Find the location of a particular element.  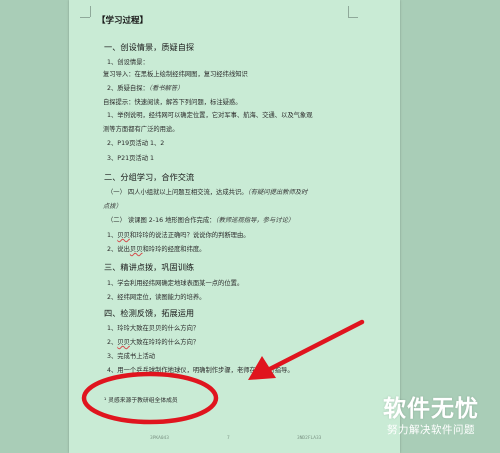

watermark-logo: 软件无忧 努力解决软件问题 is located at coordinates (431, 416).